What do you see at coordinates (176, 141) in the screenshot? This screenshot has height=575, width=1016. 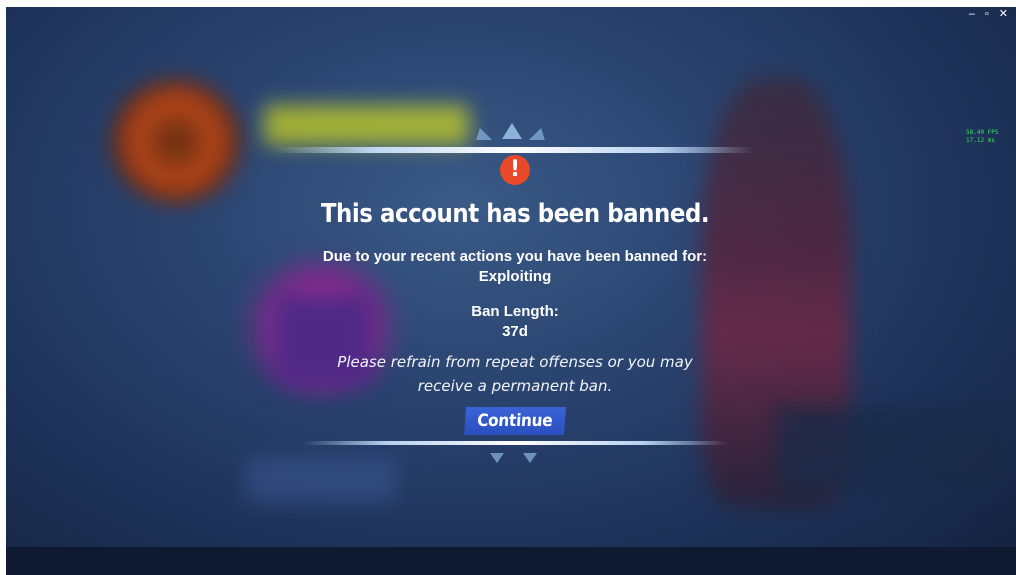 I see `background-emblem` at bounding box center [176, 141].